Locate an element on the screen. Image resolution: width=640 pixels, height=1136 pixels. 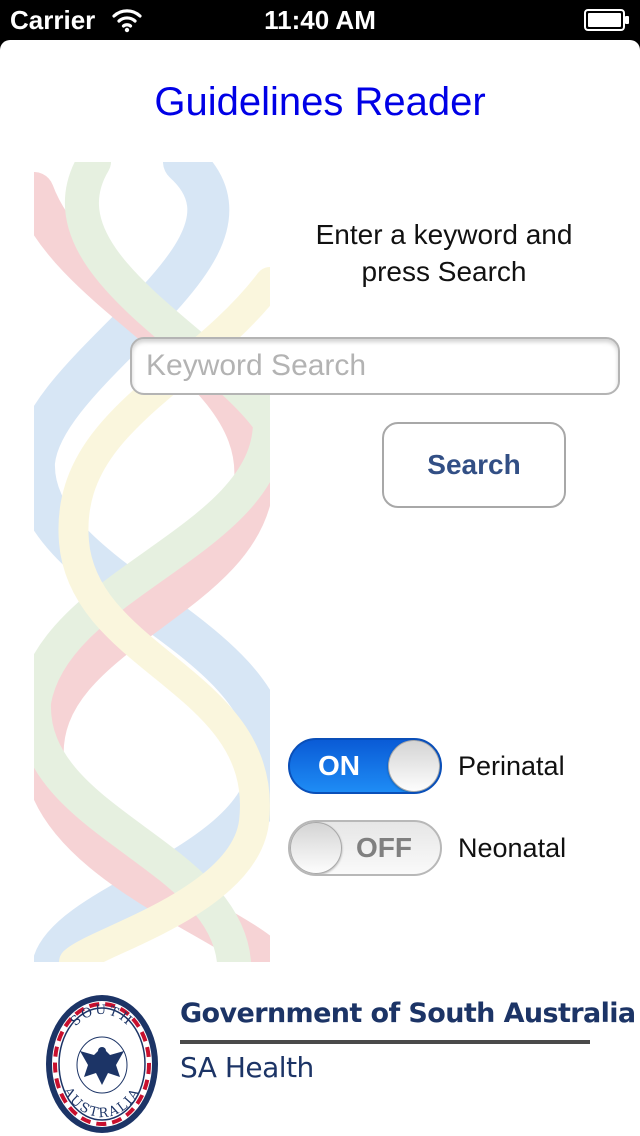
clock: 11:40 AM is located at coordinates (320, 20).